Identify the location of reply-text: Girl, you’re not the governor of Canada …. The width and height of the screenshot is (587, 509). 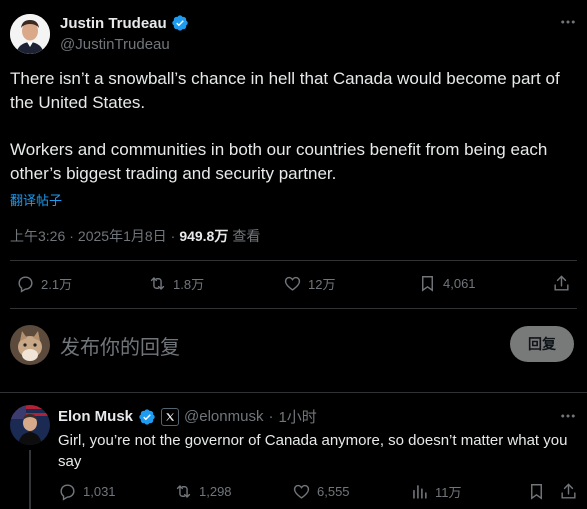
(313, 451).